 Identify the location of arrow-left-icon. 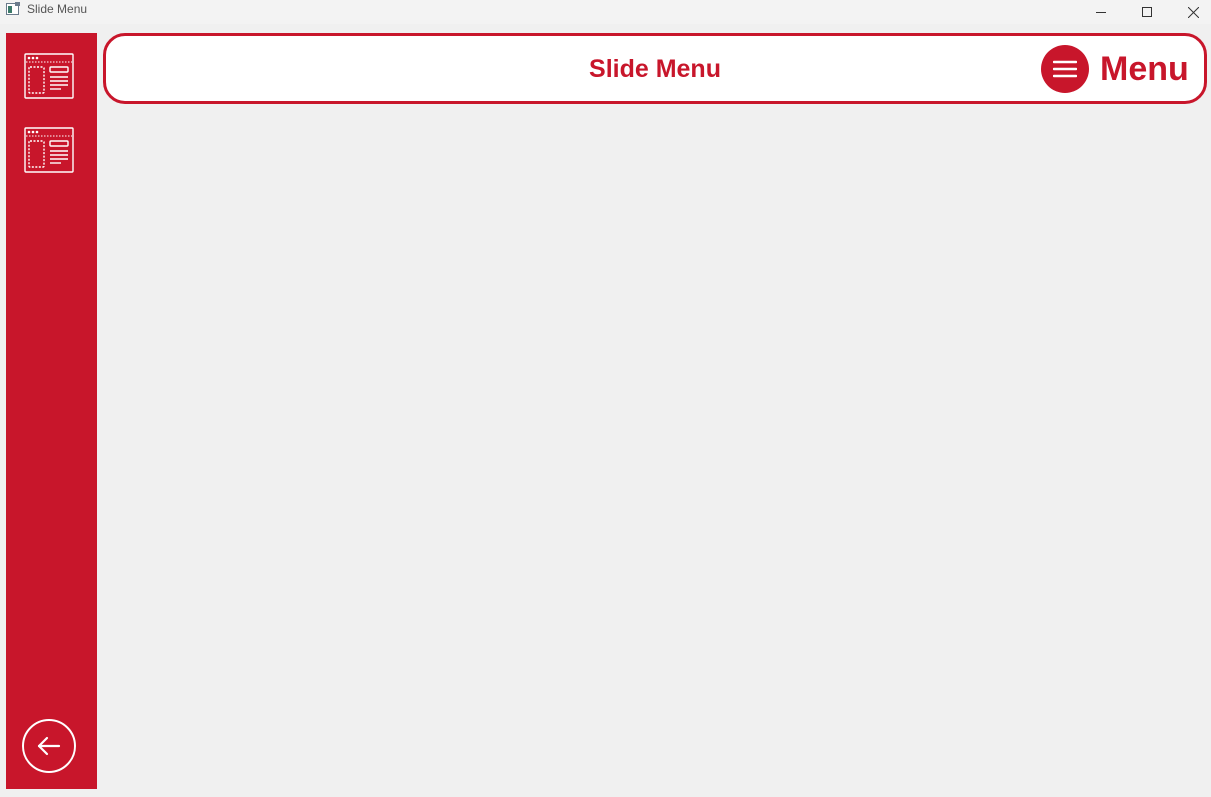
(49, 746).